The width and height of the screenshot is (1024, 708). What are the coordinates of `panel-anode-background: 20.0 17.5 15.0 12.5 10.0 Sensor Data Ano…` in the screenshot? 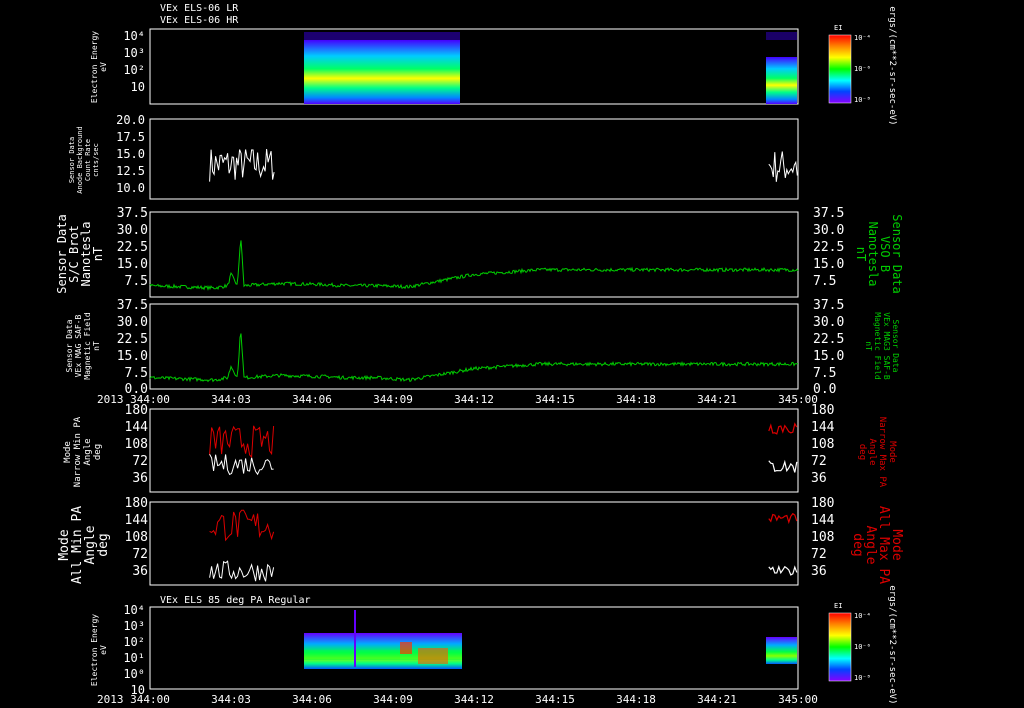 It's located at (433, 156).